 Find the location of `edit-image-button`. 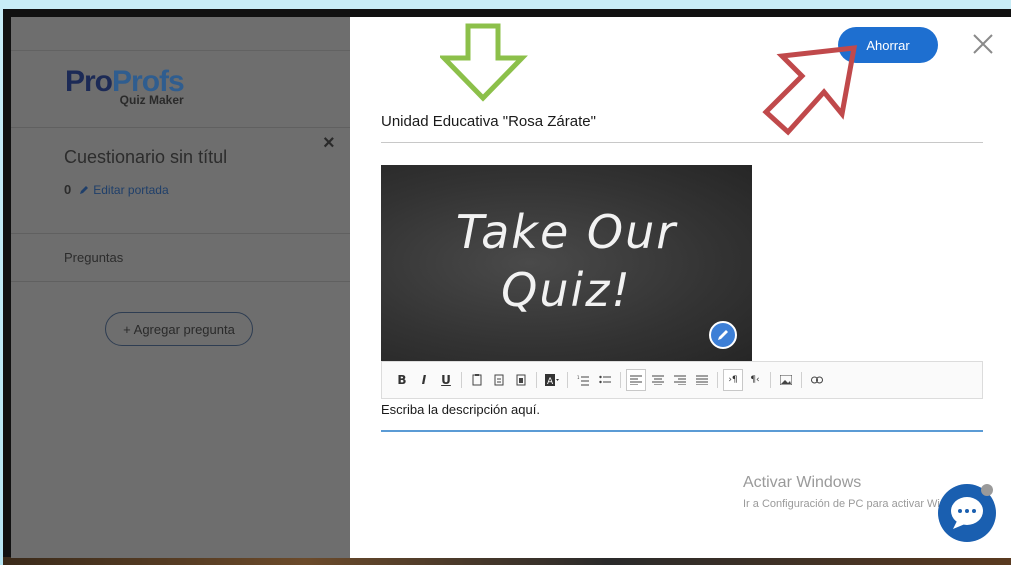

edit-image-button is located at coordinates (723, 335).